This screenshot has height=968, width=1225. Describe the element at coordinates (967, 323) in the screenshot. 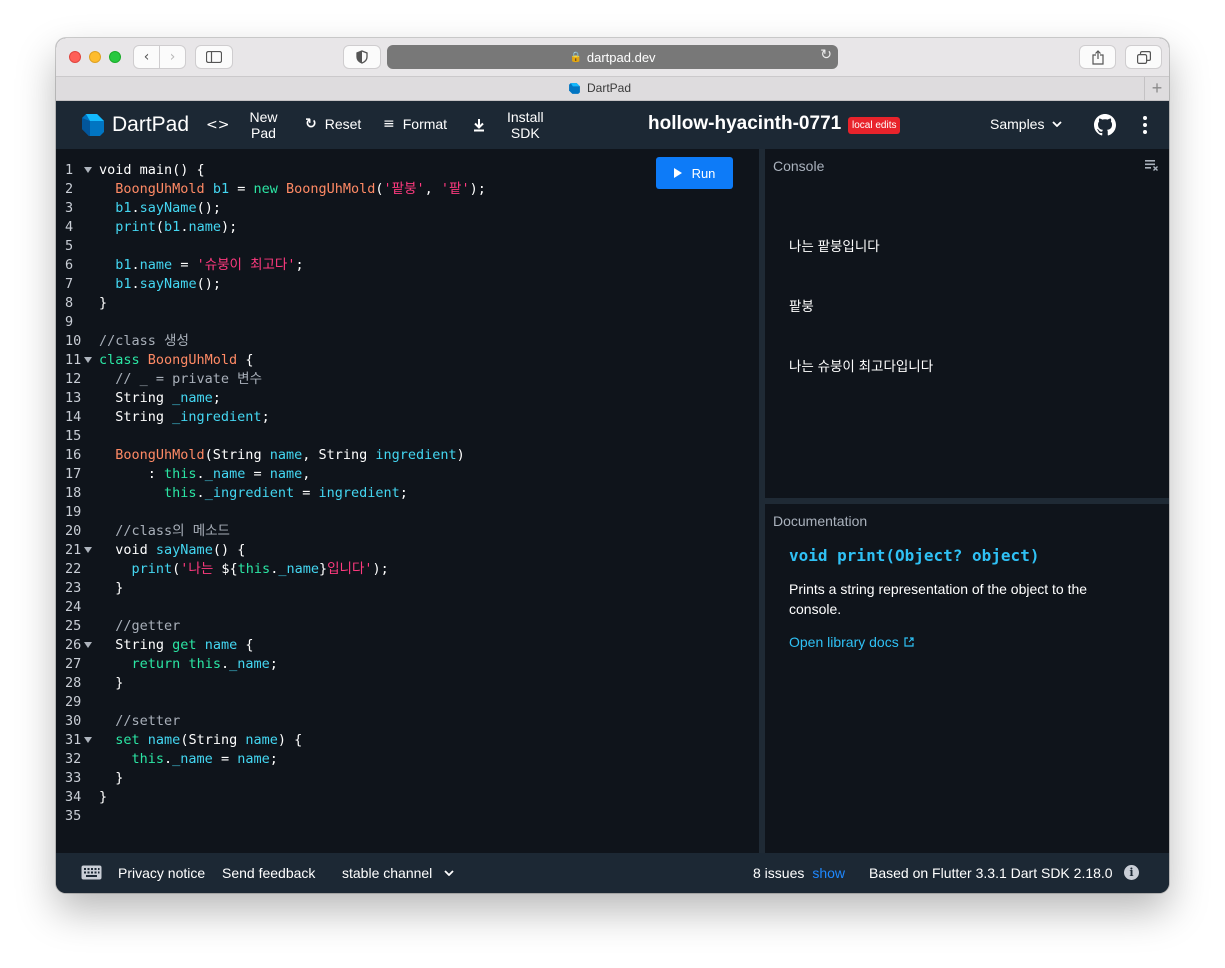

I see `console-panel: Console 나는 팥붕입니다 팥붕 나는 슈붕이 최고다입니다` at that location.